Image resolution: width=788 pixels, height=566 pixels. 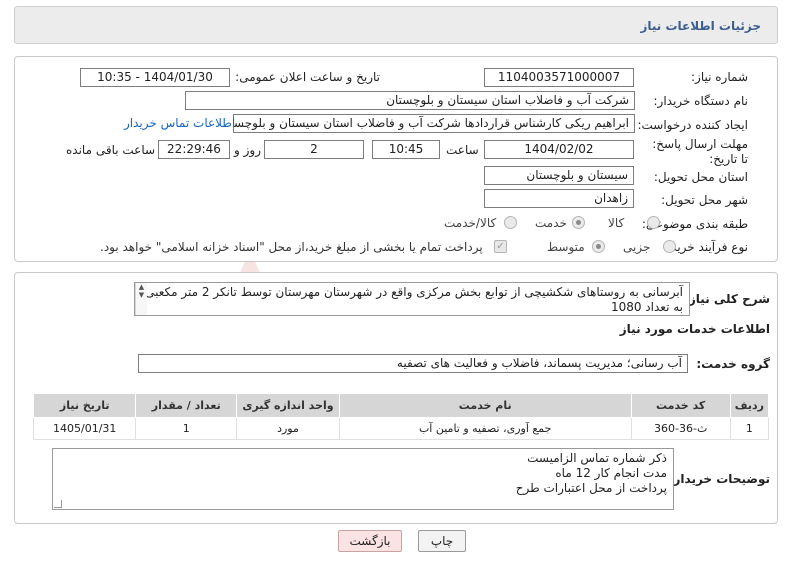 What do you see at coordinates (597, 458) in the screenshot?
I see `buyer-note-line: ذکر شماره تماس الزامیست` at bounding box center [597, 458].